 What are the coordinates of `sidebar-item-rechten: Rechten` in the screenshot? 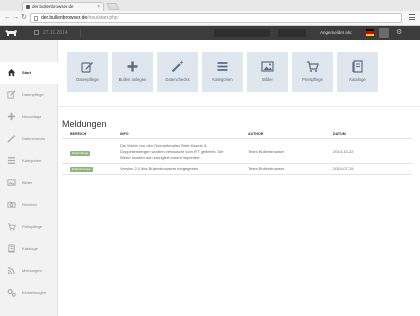 It's located at (29, 205).